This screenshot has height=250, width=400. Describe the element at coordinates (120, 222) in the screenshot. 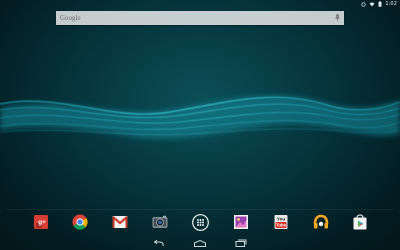

I see `gmail-icon` at that location.